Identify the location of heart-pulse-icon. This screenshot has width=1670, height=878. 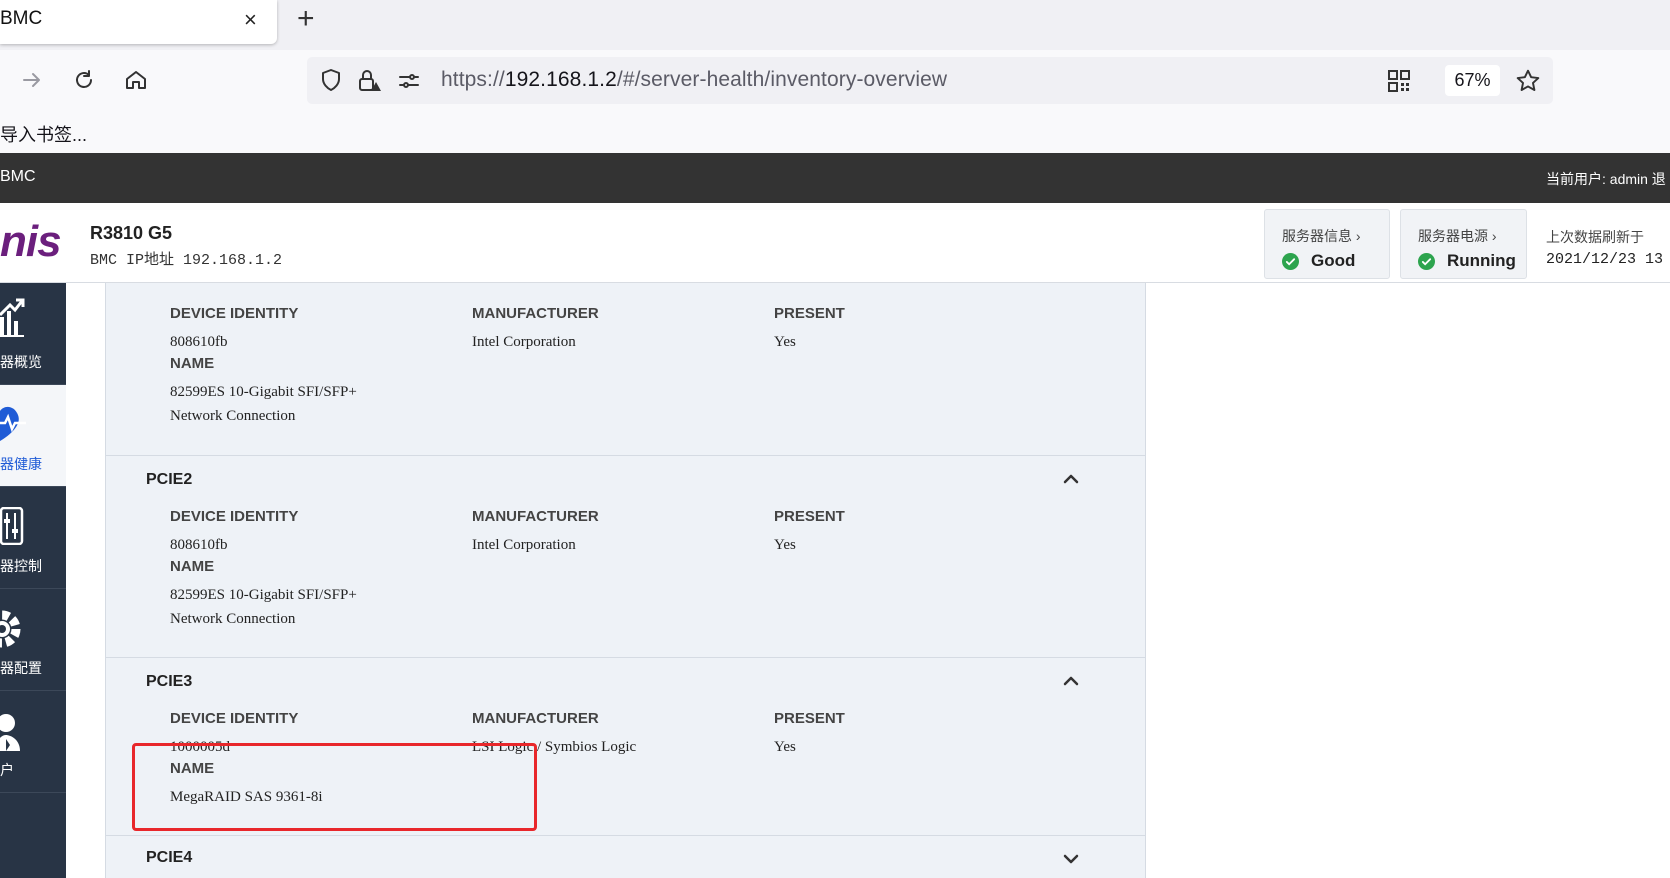
(13, 423).